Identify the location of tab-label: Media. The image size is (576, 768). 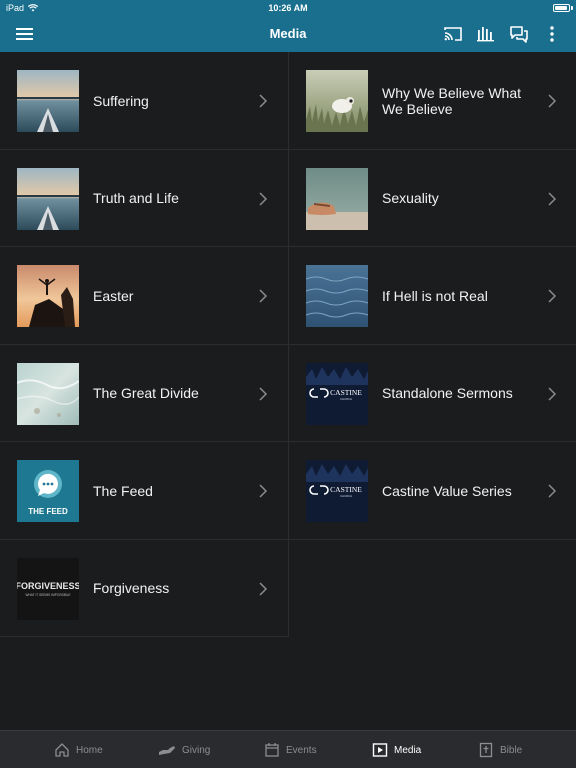
(408, 750).